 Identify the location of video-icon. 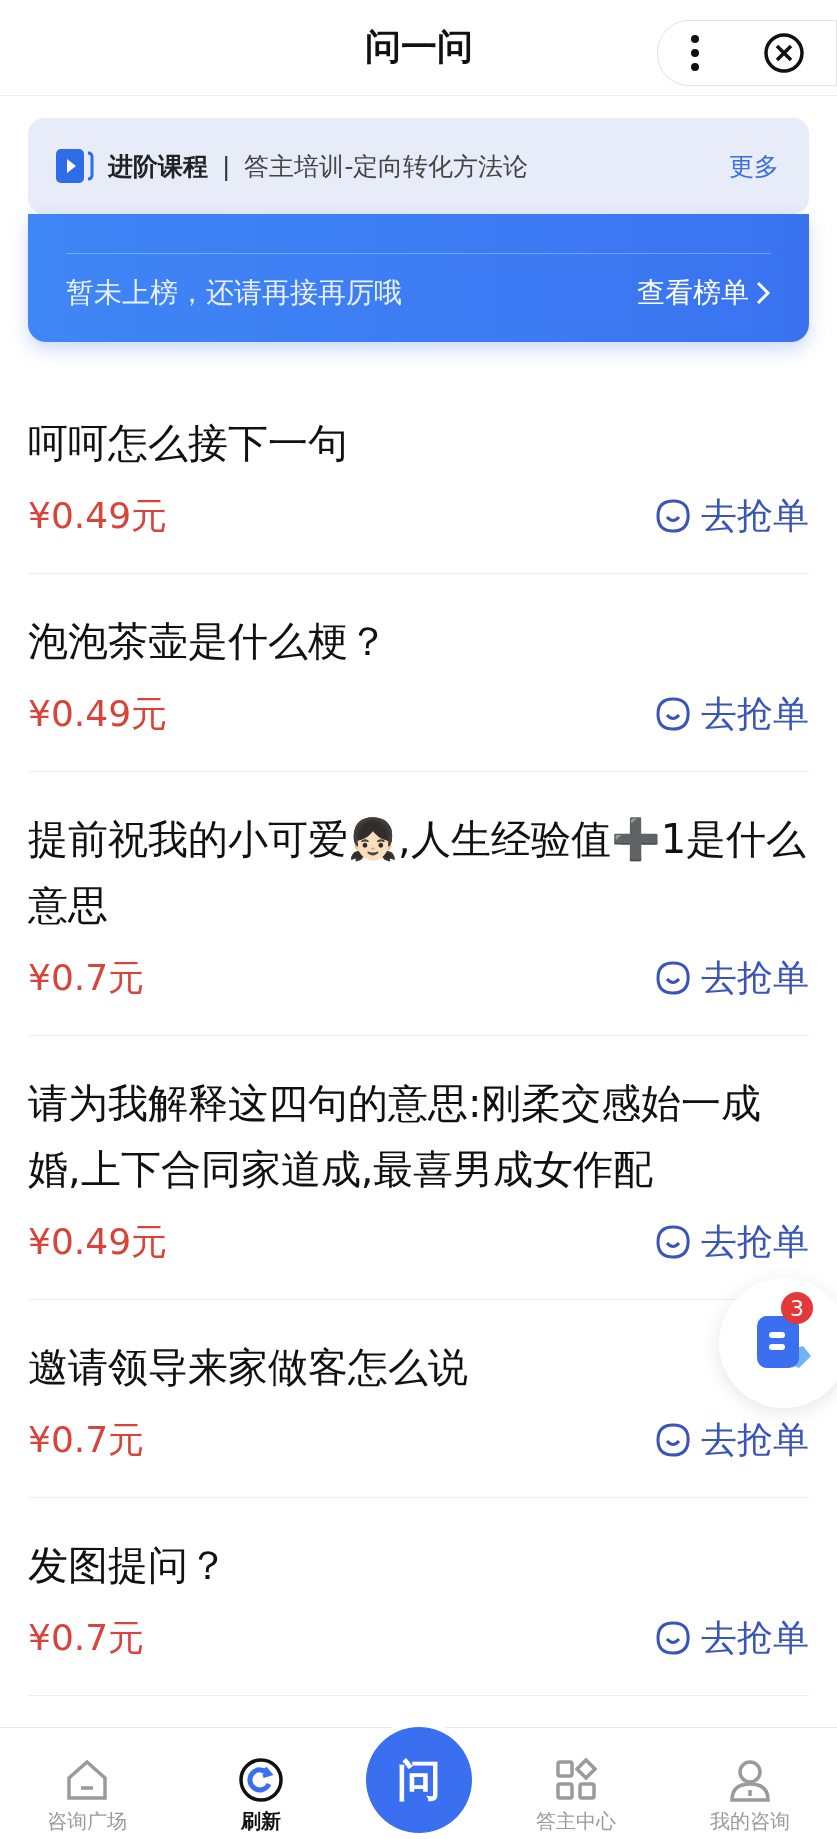
(74, 166).